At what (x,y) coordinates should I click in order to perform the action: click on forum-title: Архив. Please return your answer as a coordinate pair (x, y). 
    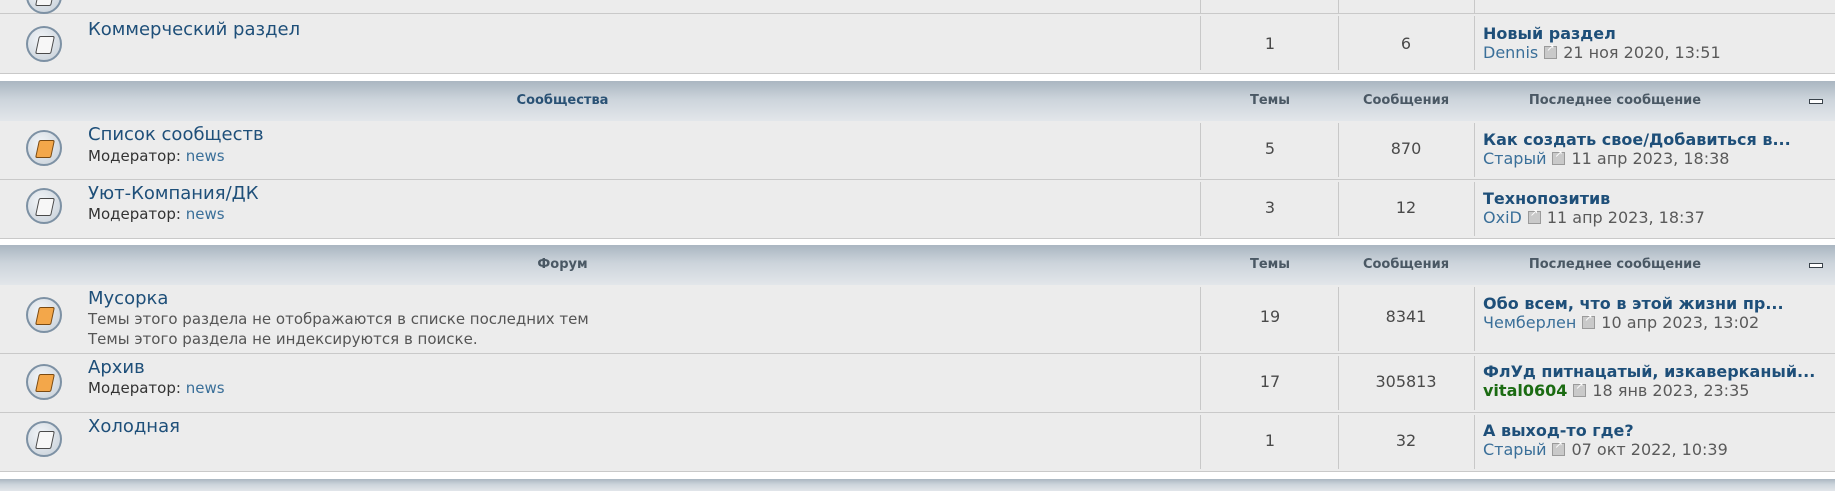
    Looking at the image, I should click on (116, 367).